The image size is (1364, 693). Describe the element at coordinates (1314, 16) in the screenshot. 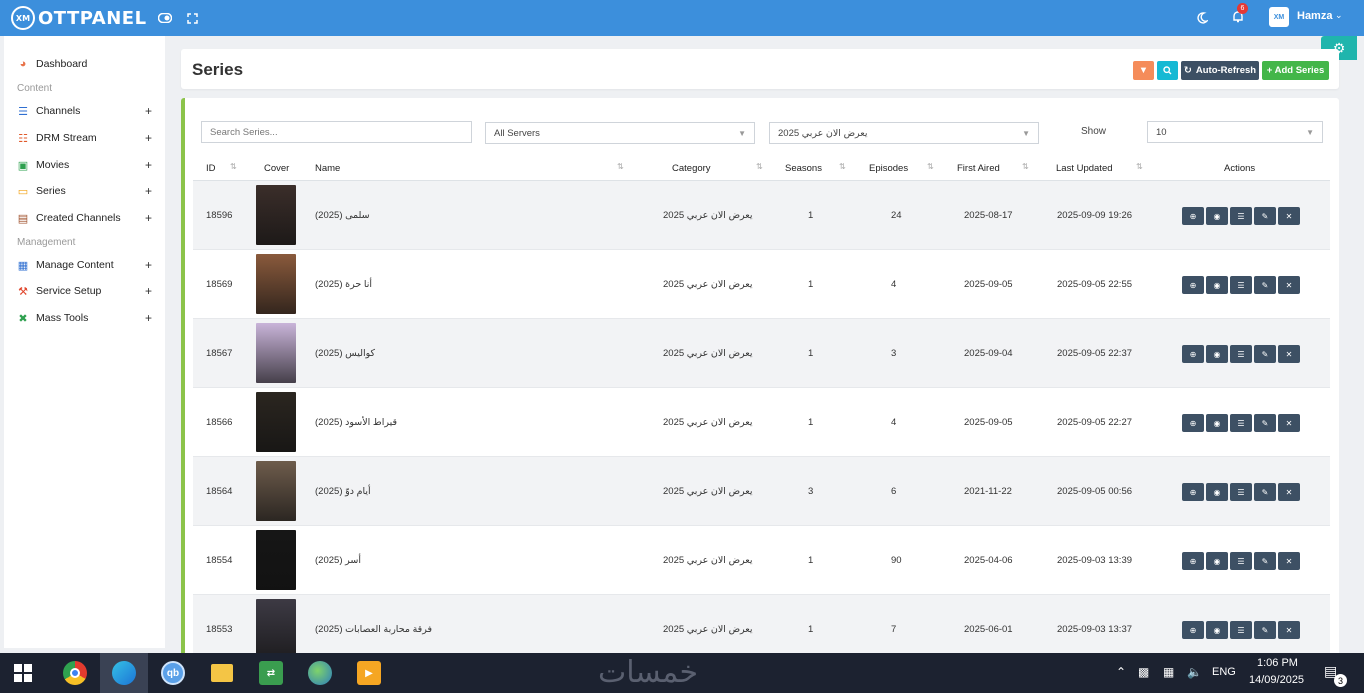

I see `user-name: Hamza` at that location.